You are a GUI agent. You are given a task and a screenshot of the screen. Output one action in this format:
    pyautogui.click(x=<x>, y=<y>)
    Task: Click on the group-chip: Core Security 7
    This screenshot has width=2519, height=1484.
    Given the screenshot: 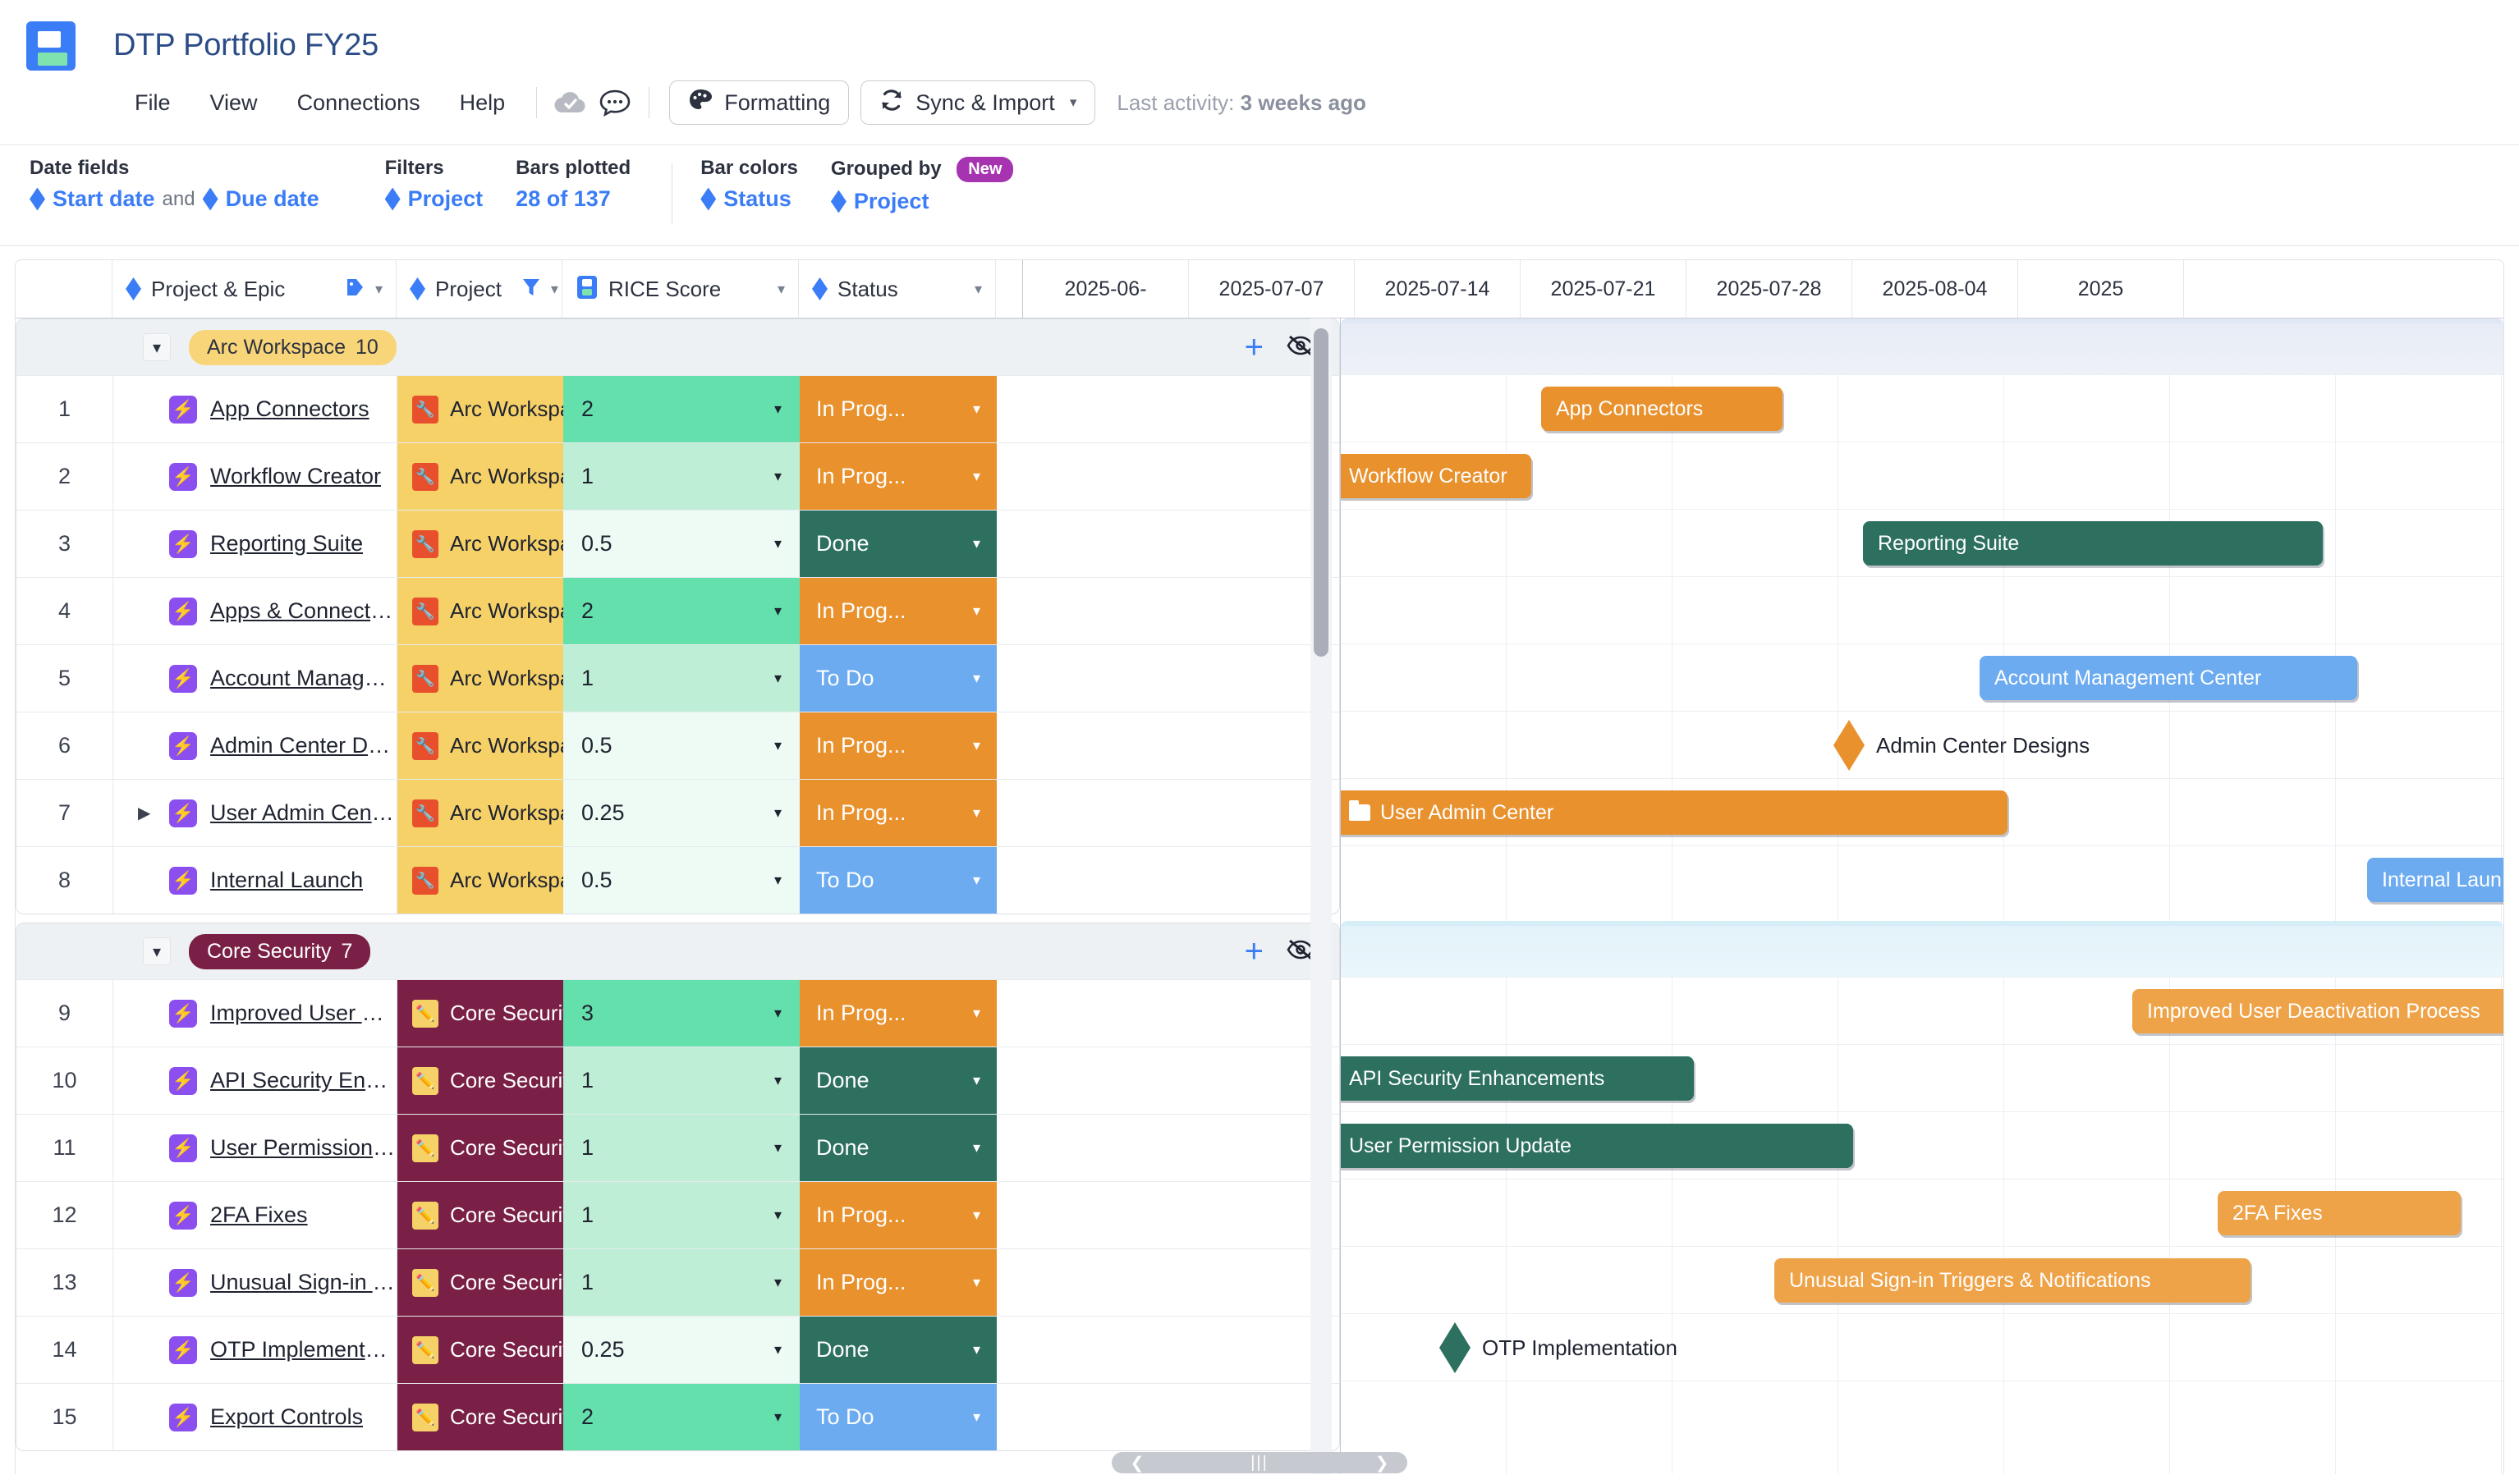 What is the action you would take?
    pyautogui.click(x=280, y=951)
    